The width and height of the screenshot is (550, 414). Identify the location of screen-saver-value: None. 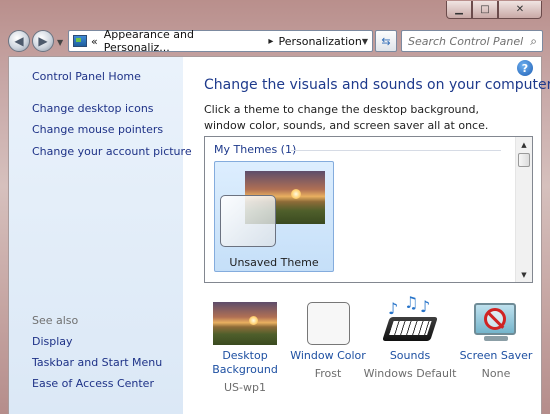
(496, 373).